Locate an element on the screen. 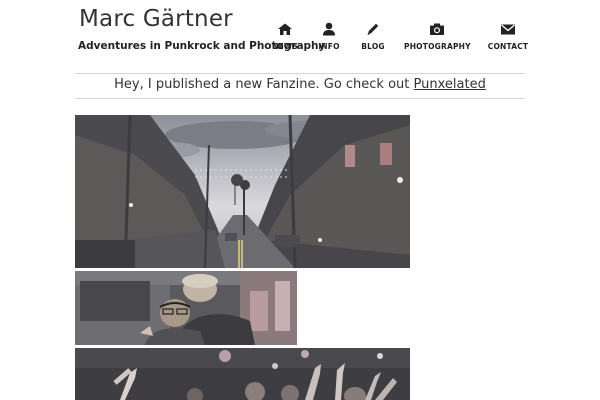 The image size is (600, 400). envelope-icon is located at coordinates (508, 30).